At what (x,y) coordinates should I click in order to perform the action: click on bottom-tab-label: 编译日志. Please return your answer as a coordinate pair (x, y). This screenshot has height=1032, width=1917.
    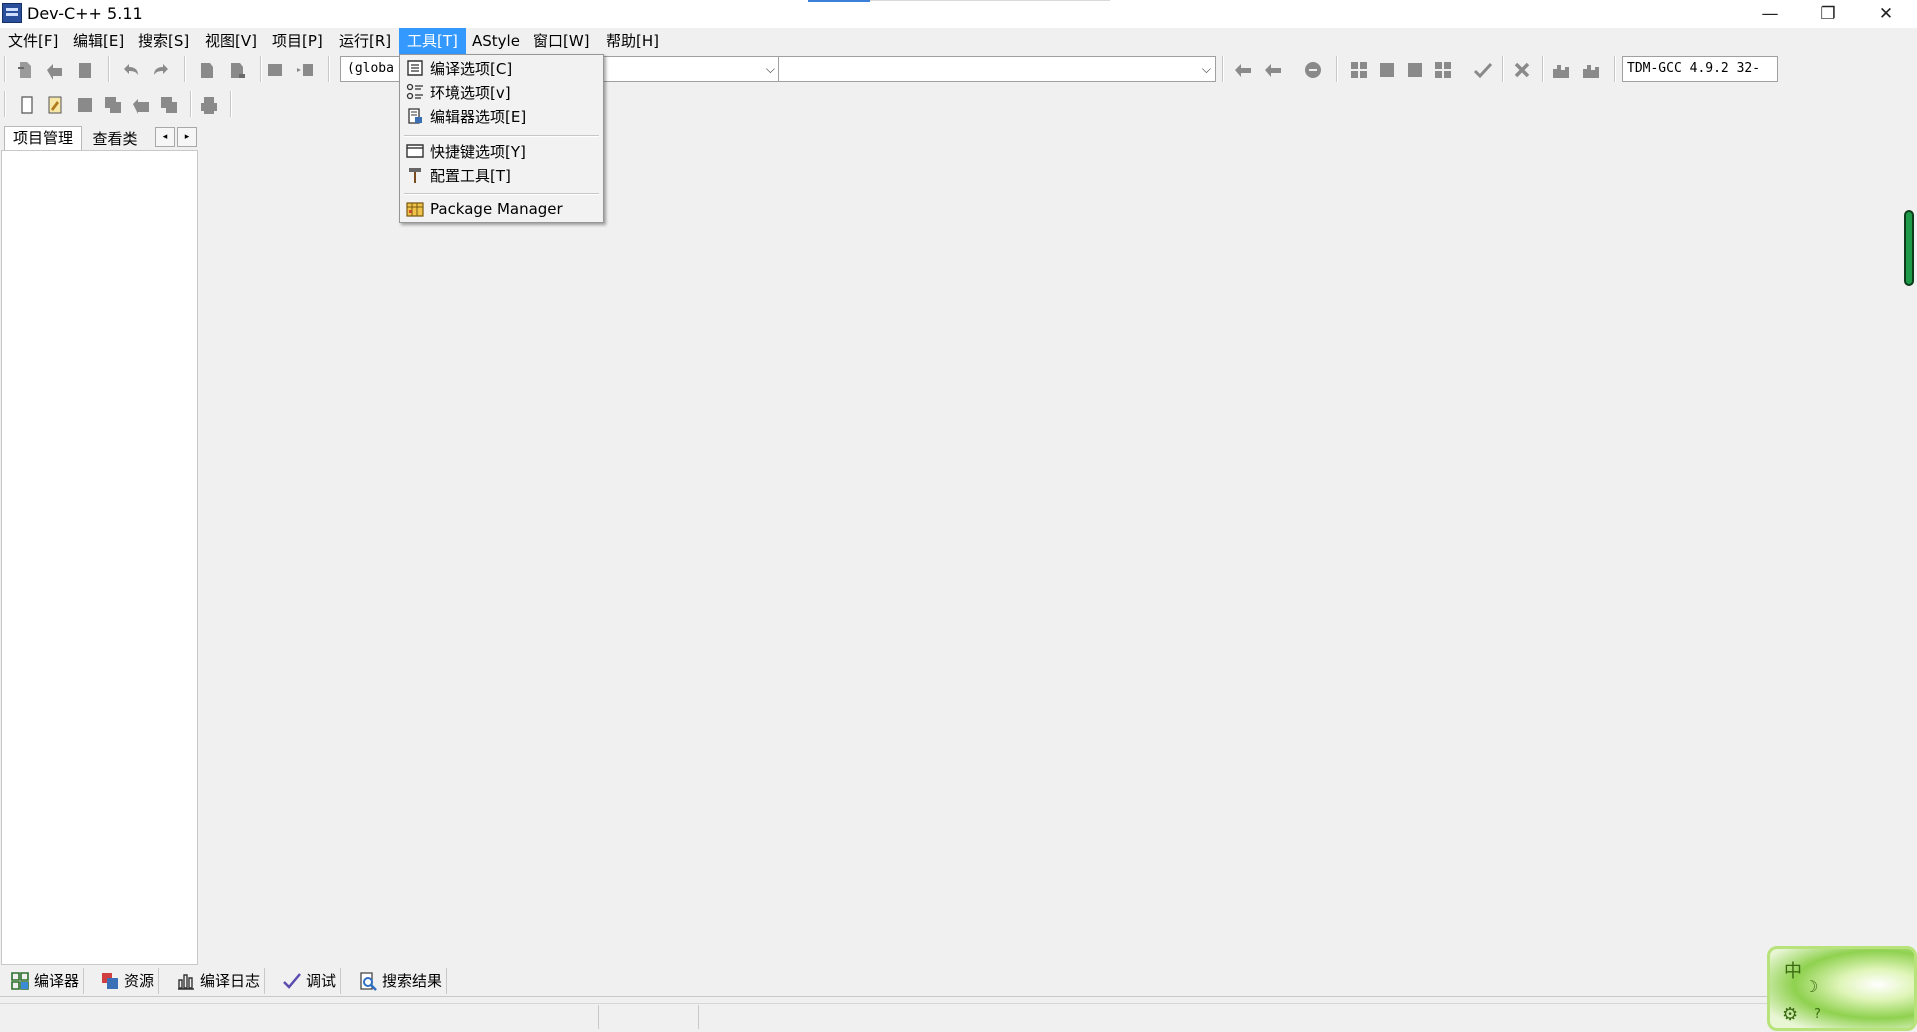
    Looking at the image, I should click on (230, 981).